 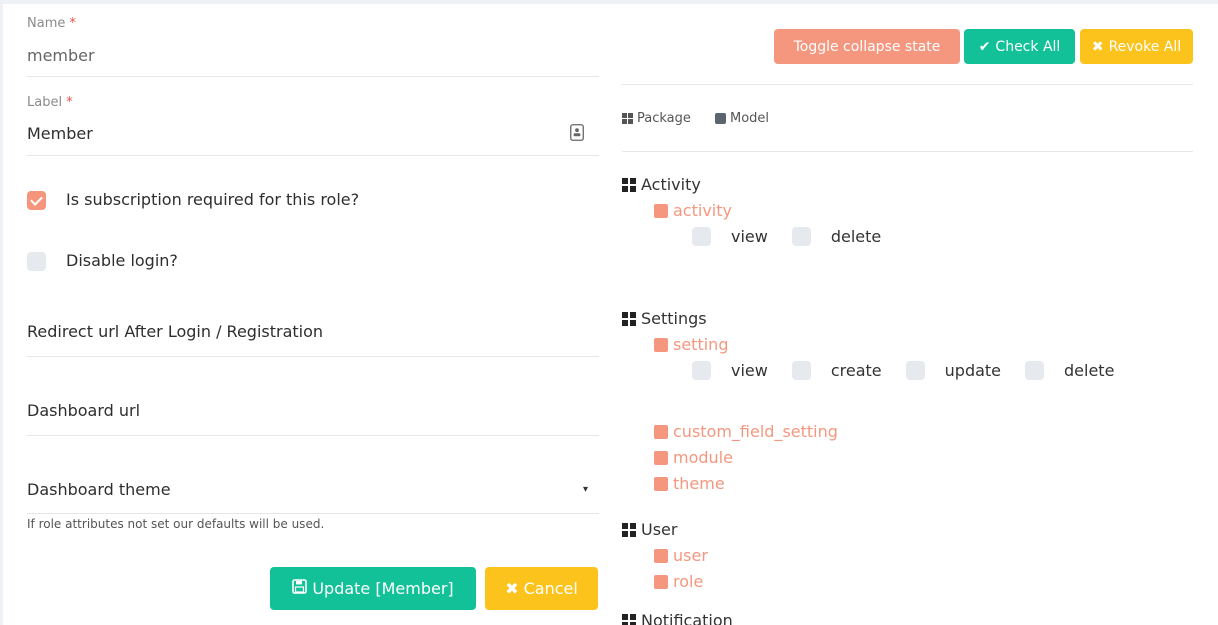 I want to click on name-label: Name *, so click(x=51, y=23).